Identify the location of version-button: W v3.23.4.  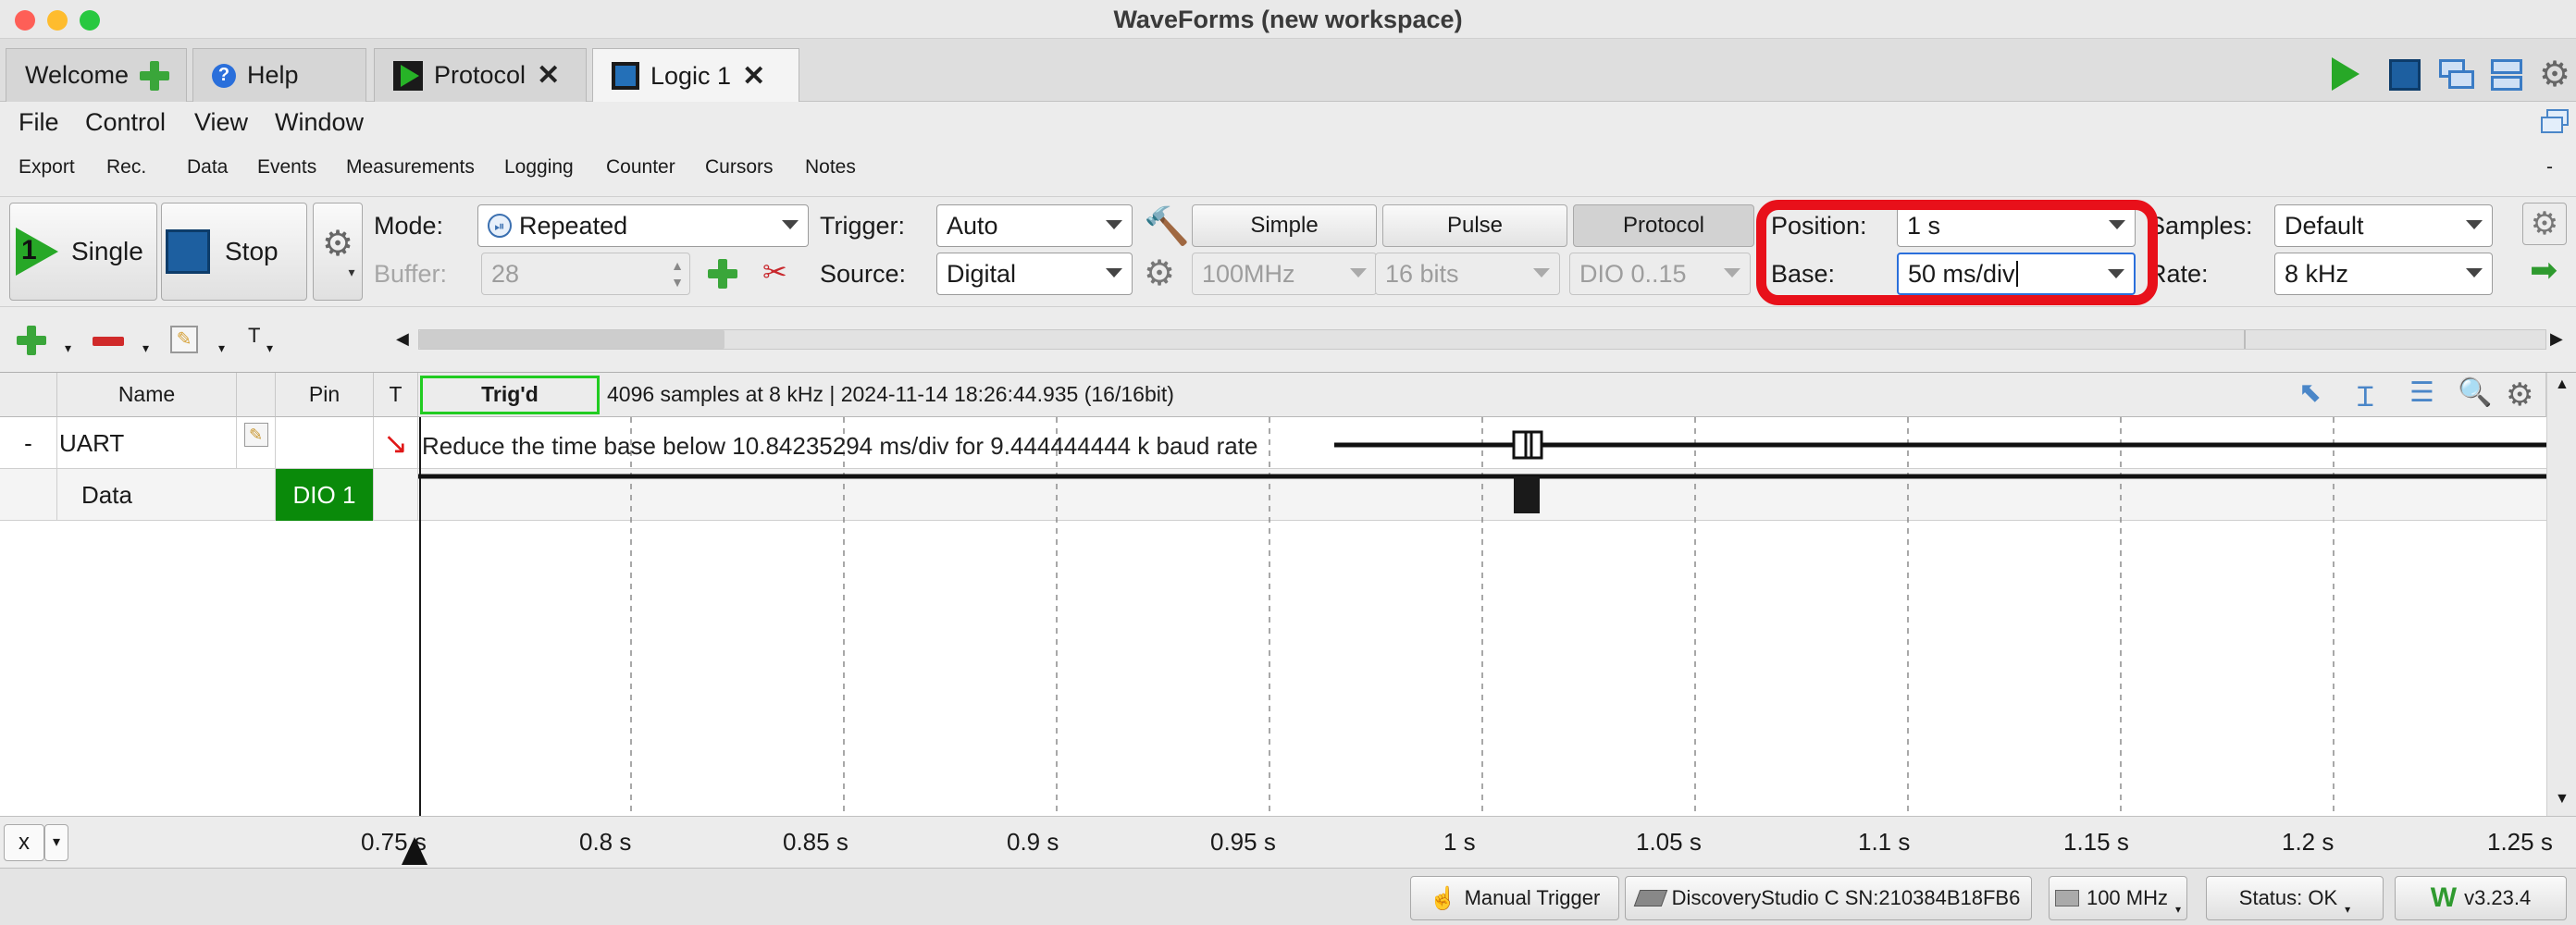
(2481, 898).